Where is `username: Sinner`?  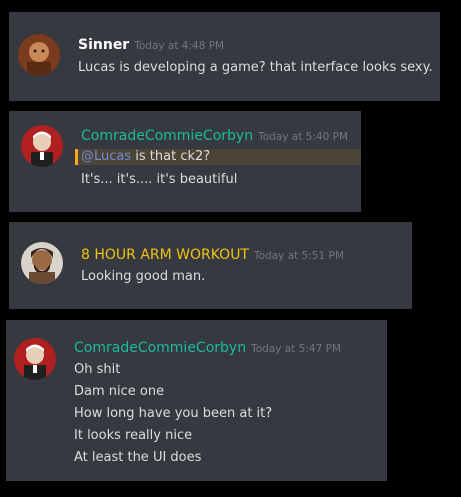 username: Sinner is located at coordinates (103, 45).